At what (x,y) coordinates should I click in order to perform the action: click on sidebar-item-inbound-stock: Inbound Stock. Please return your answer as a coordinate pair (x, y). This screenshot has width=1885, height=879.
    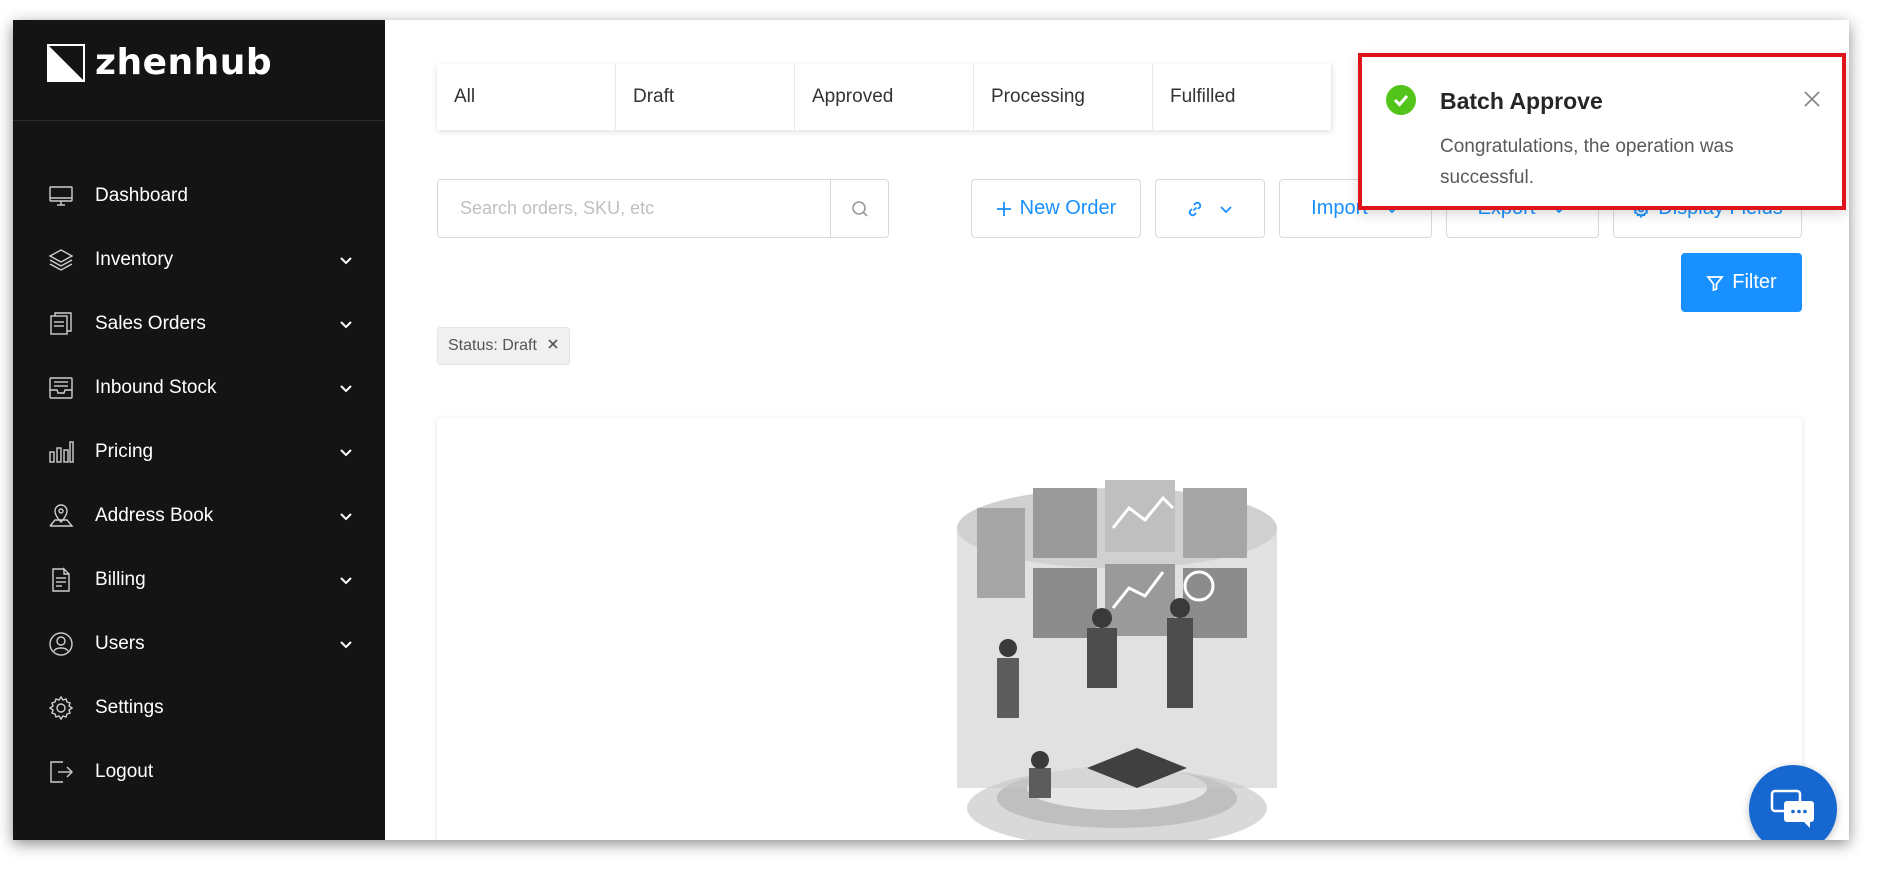
    Looking at the image, I should click on (199, 388).